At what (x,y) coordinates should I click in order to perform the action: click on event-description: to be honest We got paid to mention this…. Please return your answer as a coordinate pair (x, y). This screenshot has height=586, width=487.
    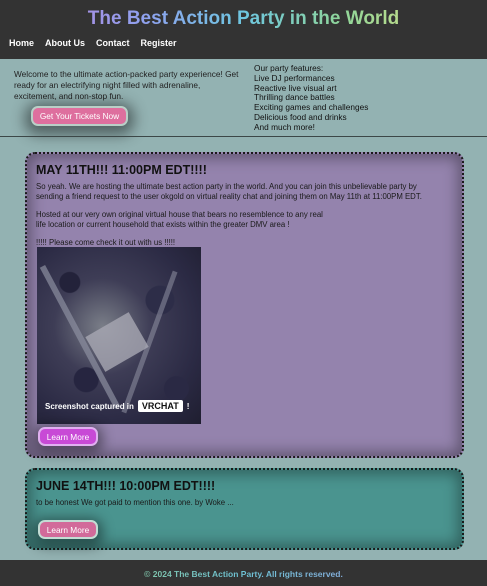
    Looking at the image, I should click on (241, 507).